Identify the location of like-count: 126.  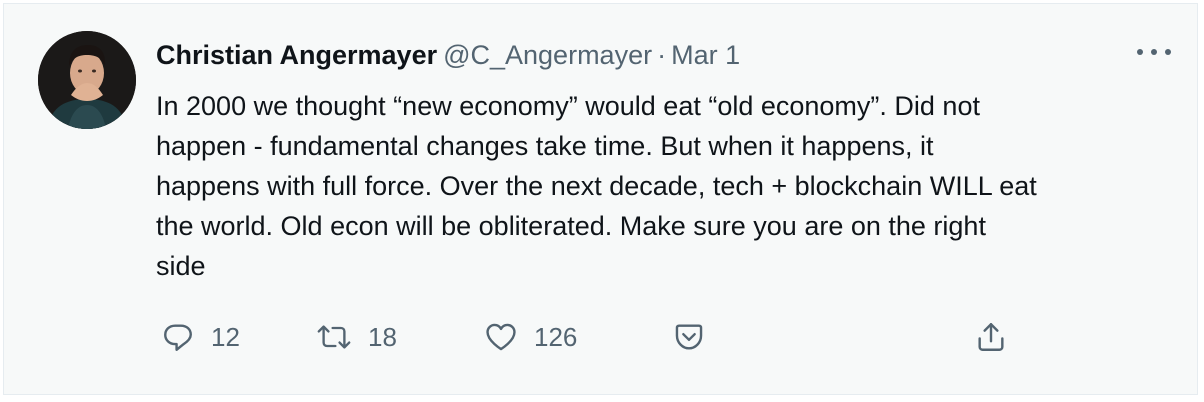
(556, 336).